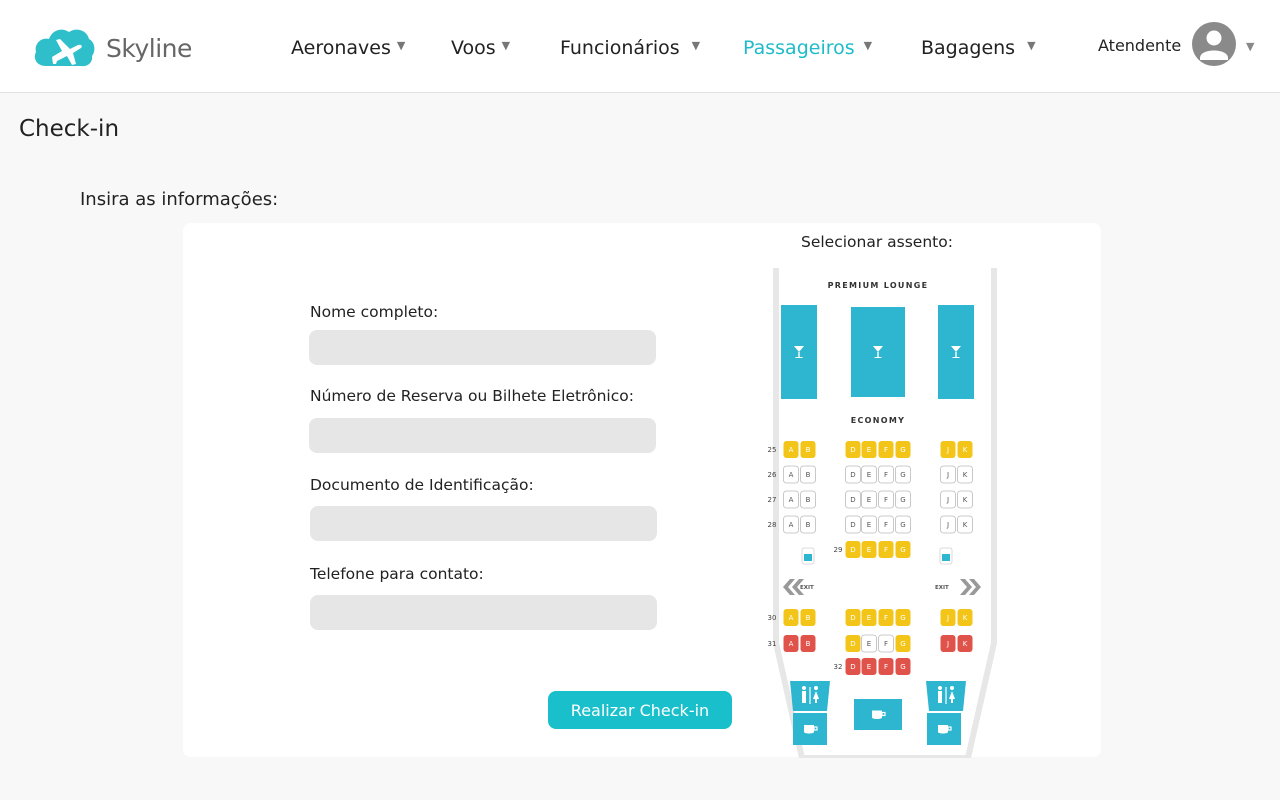 Image resolution: width=1280 pixels, height=800 pixels. Describe the element at coordinates (374, 312) in the screenshot. I see `full-name-label: Nome completo:` at that location.